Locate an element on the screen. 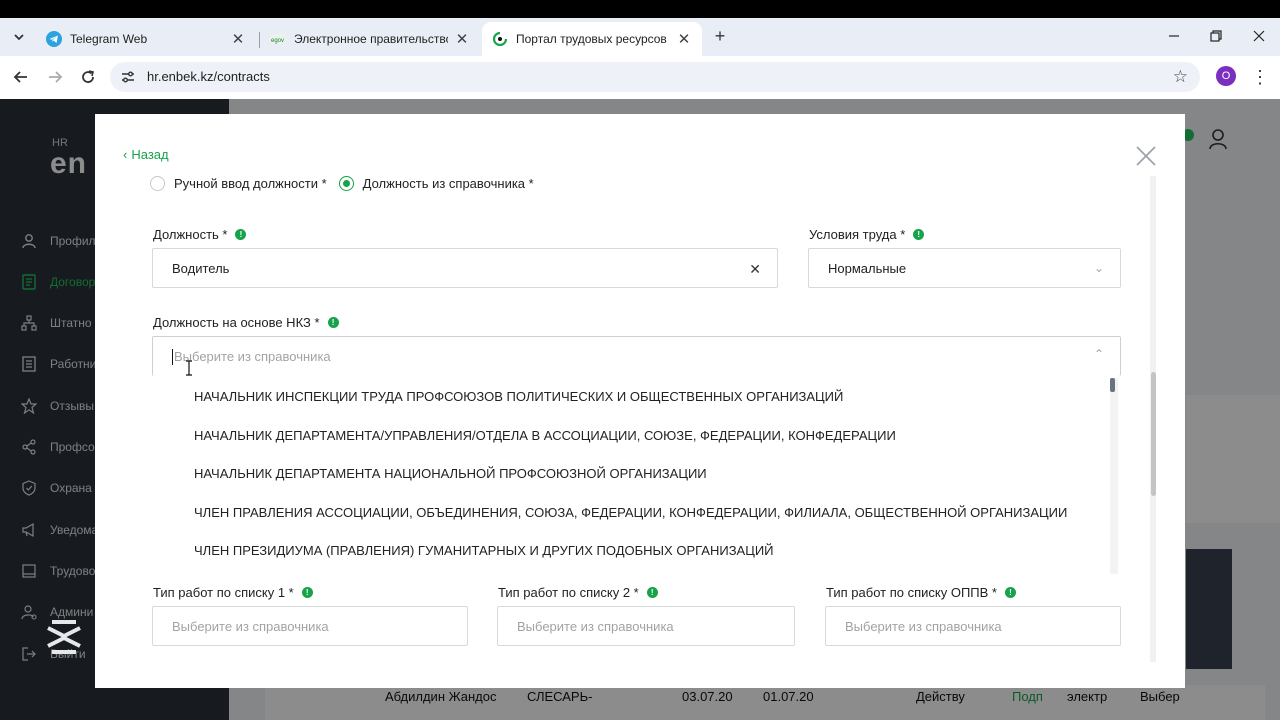 The image size is (1280, 720). reload-button is located at coordinates (88, 77).